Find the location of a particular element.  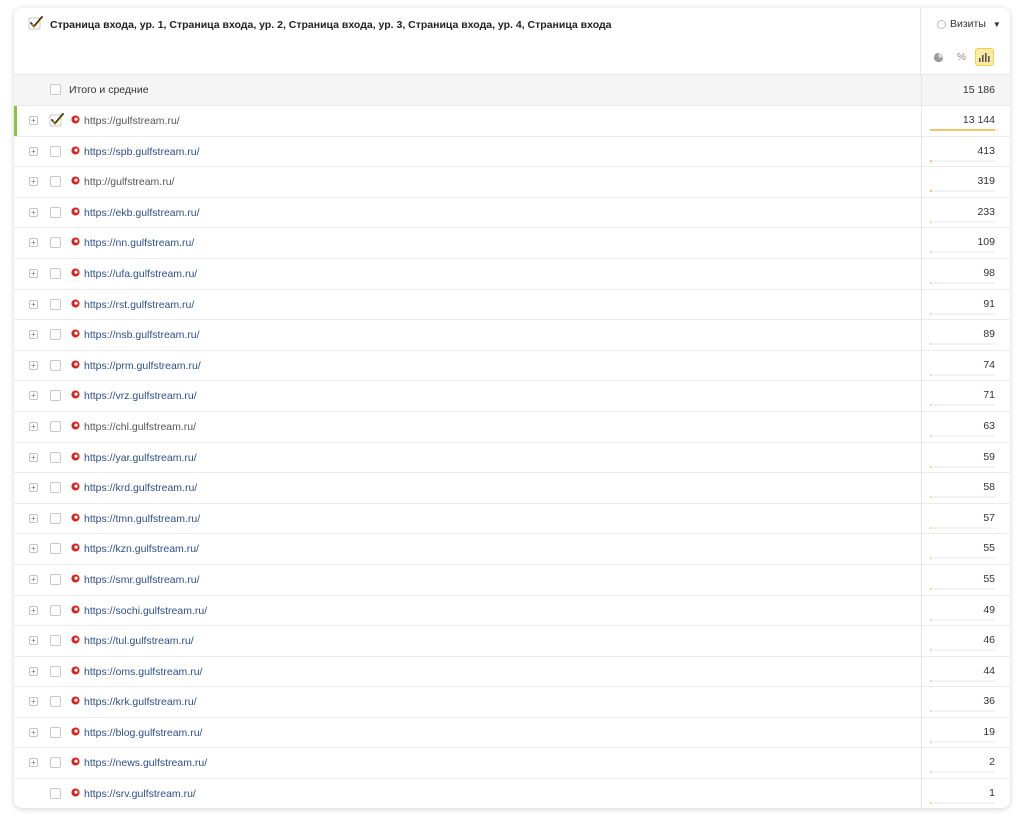

pie-view-button is located at coordinates (938, 57).